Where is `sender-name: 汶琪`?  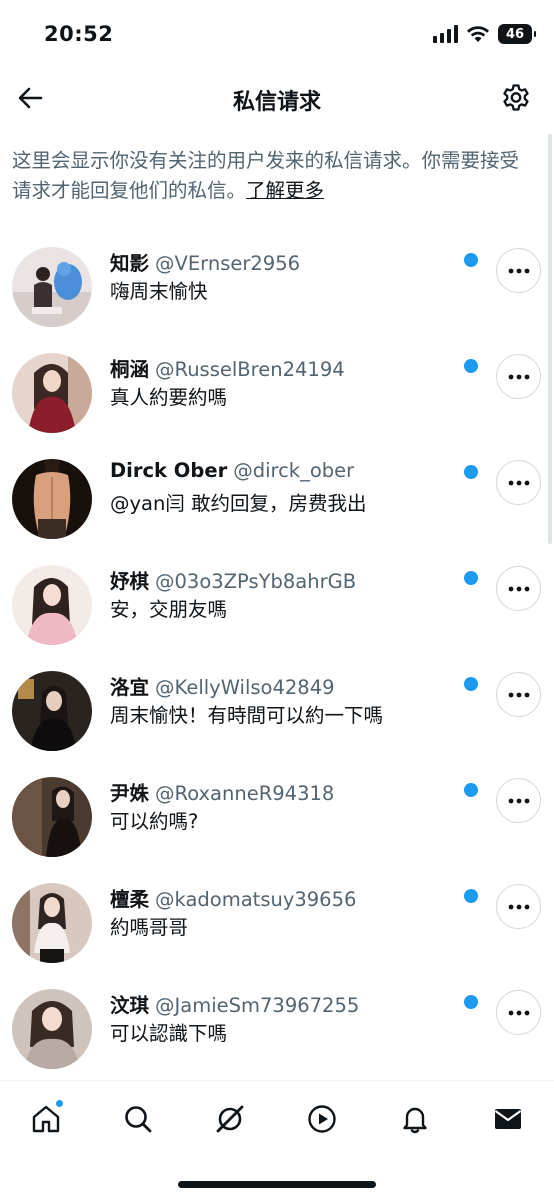 sender-name: 汶琪 is located at coordinates (130, 1005).